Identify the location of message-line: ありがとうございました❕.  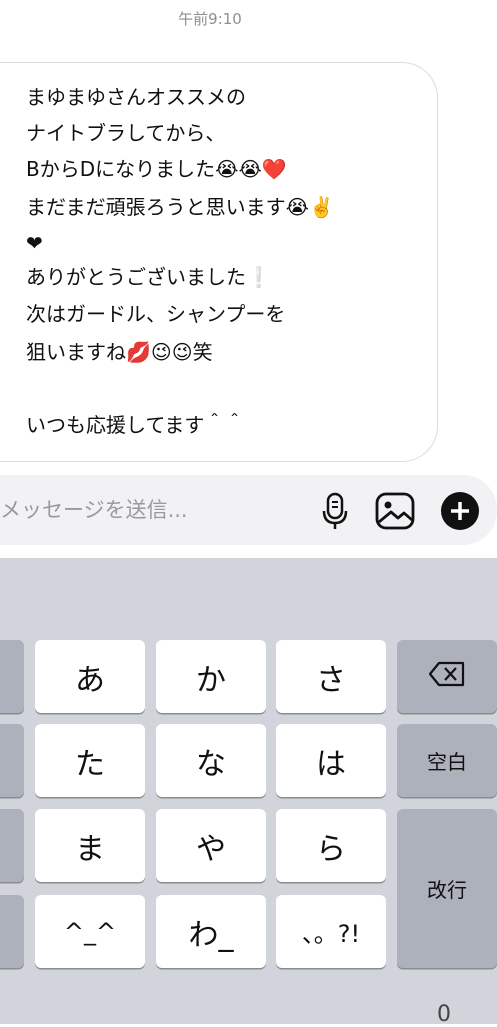
(148, 277).